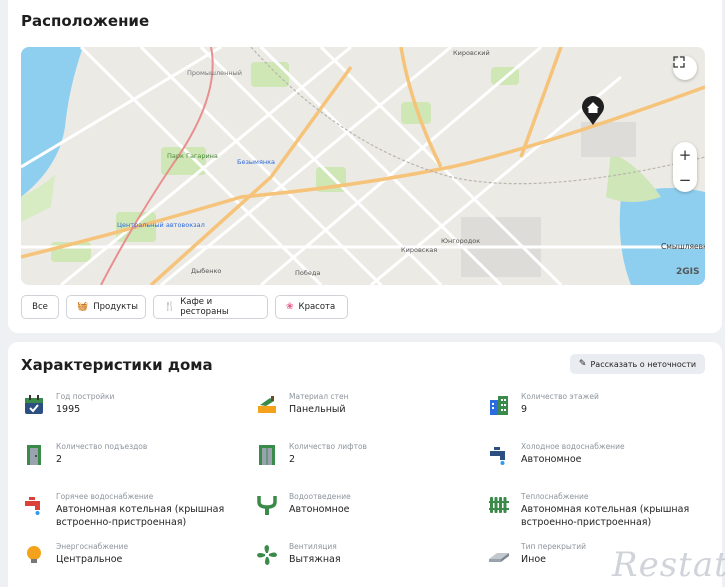 The width and height of the screenshot is (725, 587). Describe the element at coordinates (668, 565) in the screenshot. I see `watermark-logo: Restate` at that location.